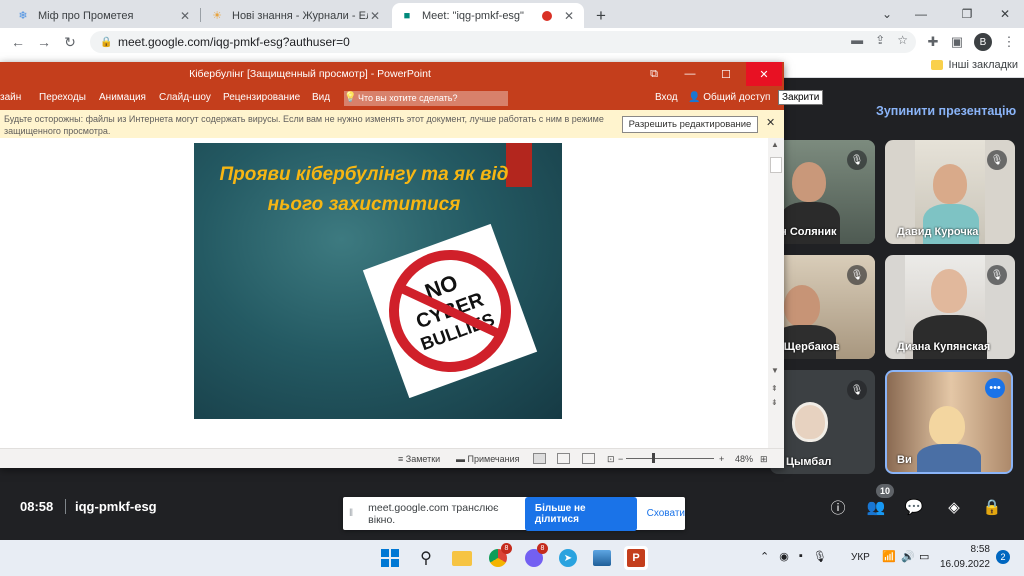 The image size is (1024, 576). Describe the element at coordinates (967, 549) in the screenshot. I see `system-time: 8:58` at that location.